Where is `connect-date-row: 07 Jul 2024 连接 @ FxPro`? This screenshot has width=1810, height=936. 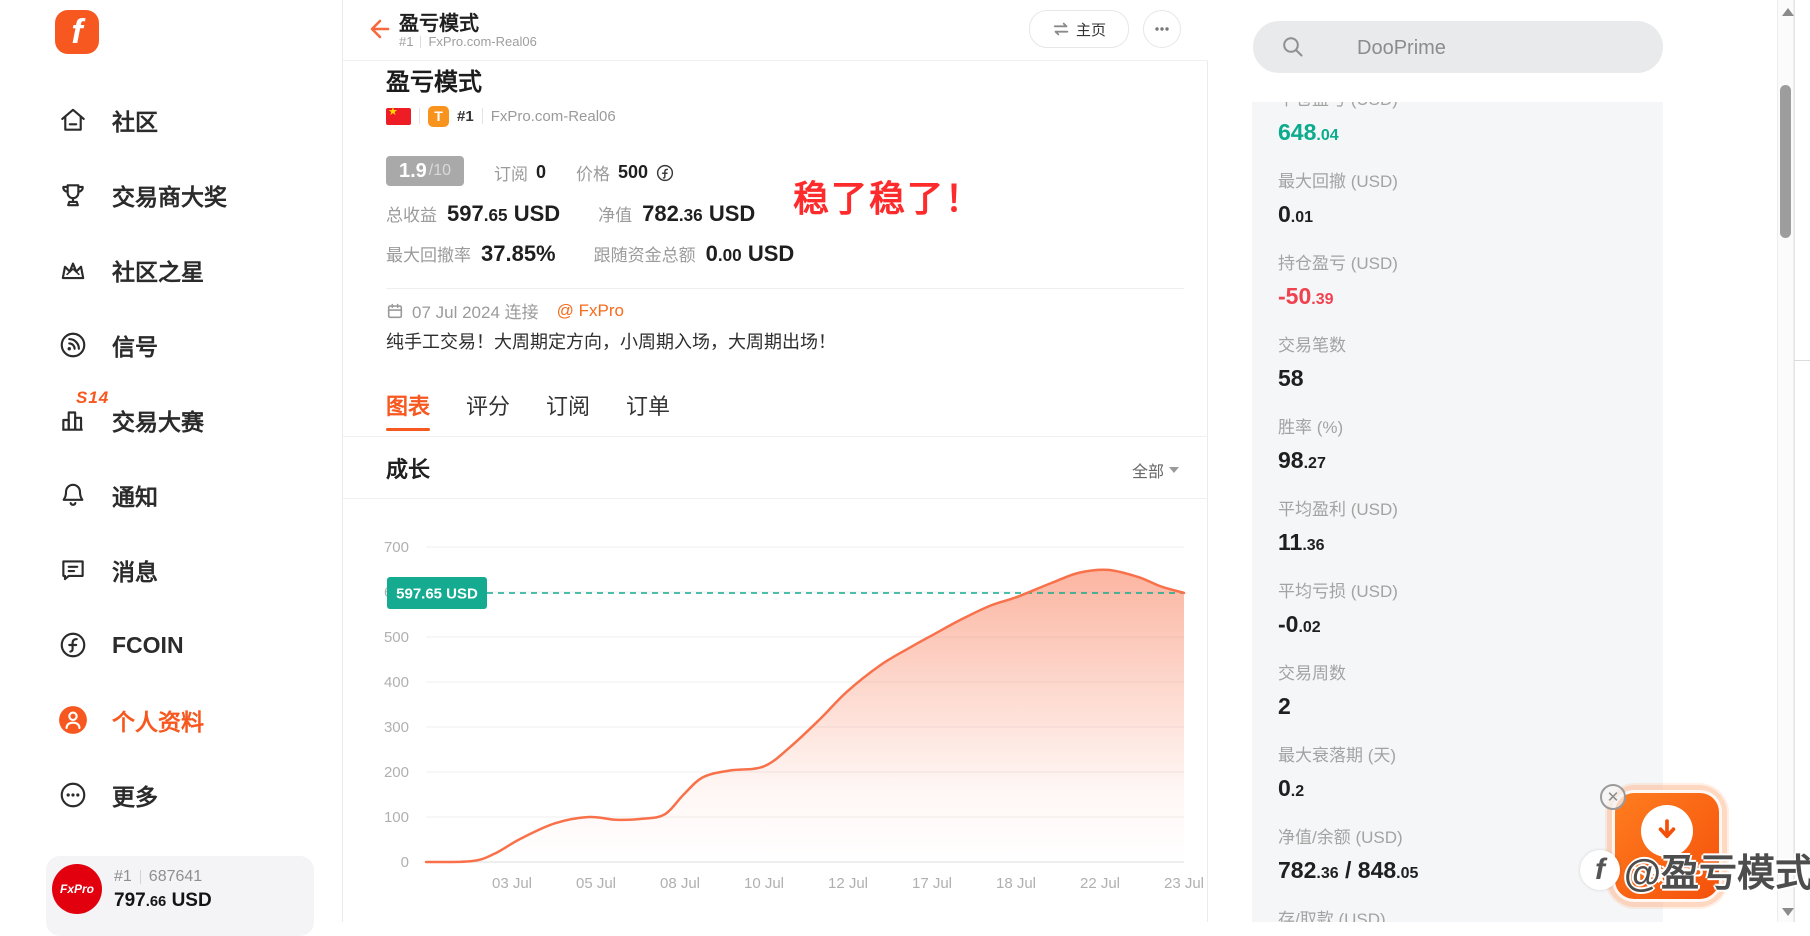
connect-date-row: 07 Jul 2024 连接 @ FxPro is located at coordinates (505, 310).